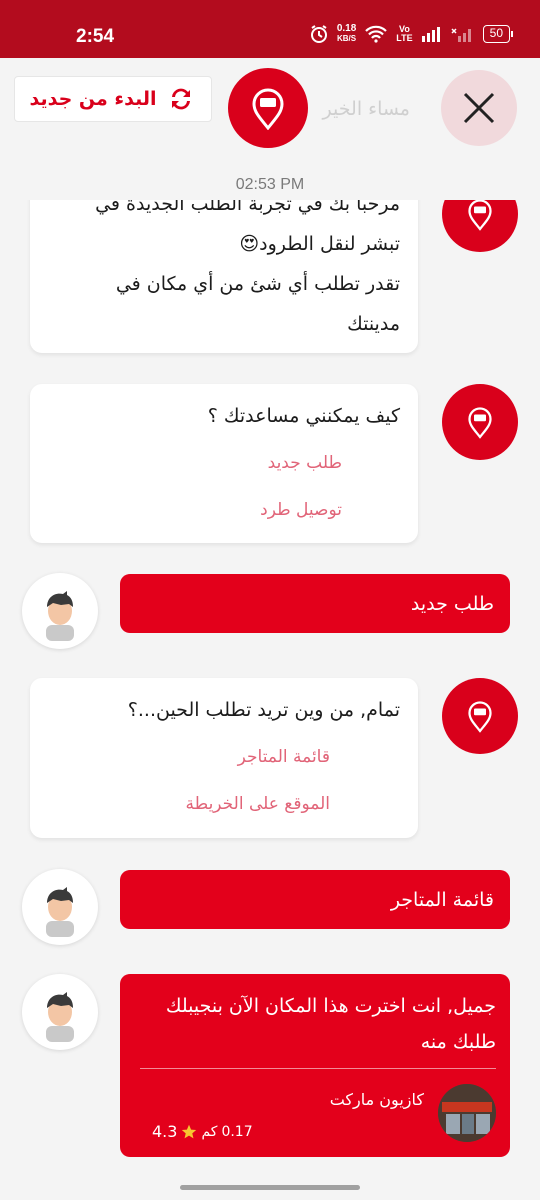 Image resolution: width=540 pixels, height=1200 pixels. What do you see at coordinates (93, 99) in the screenshot?
I see `restart-label: البدء من جديد` at bounding box center [93, 99].